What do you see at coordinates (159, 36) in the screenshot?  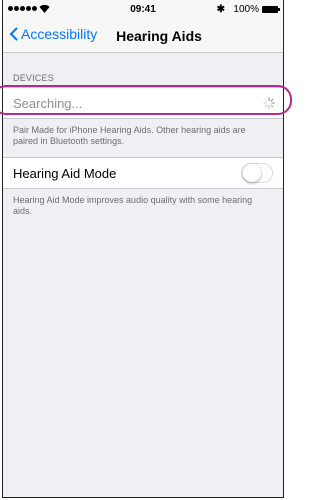 I see `page-title-text: Hearing Aids` at bounding box center [159, 36].